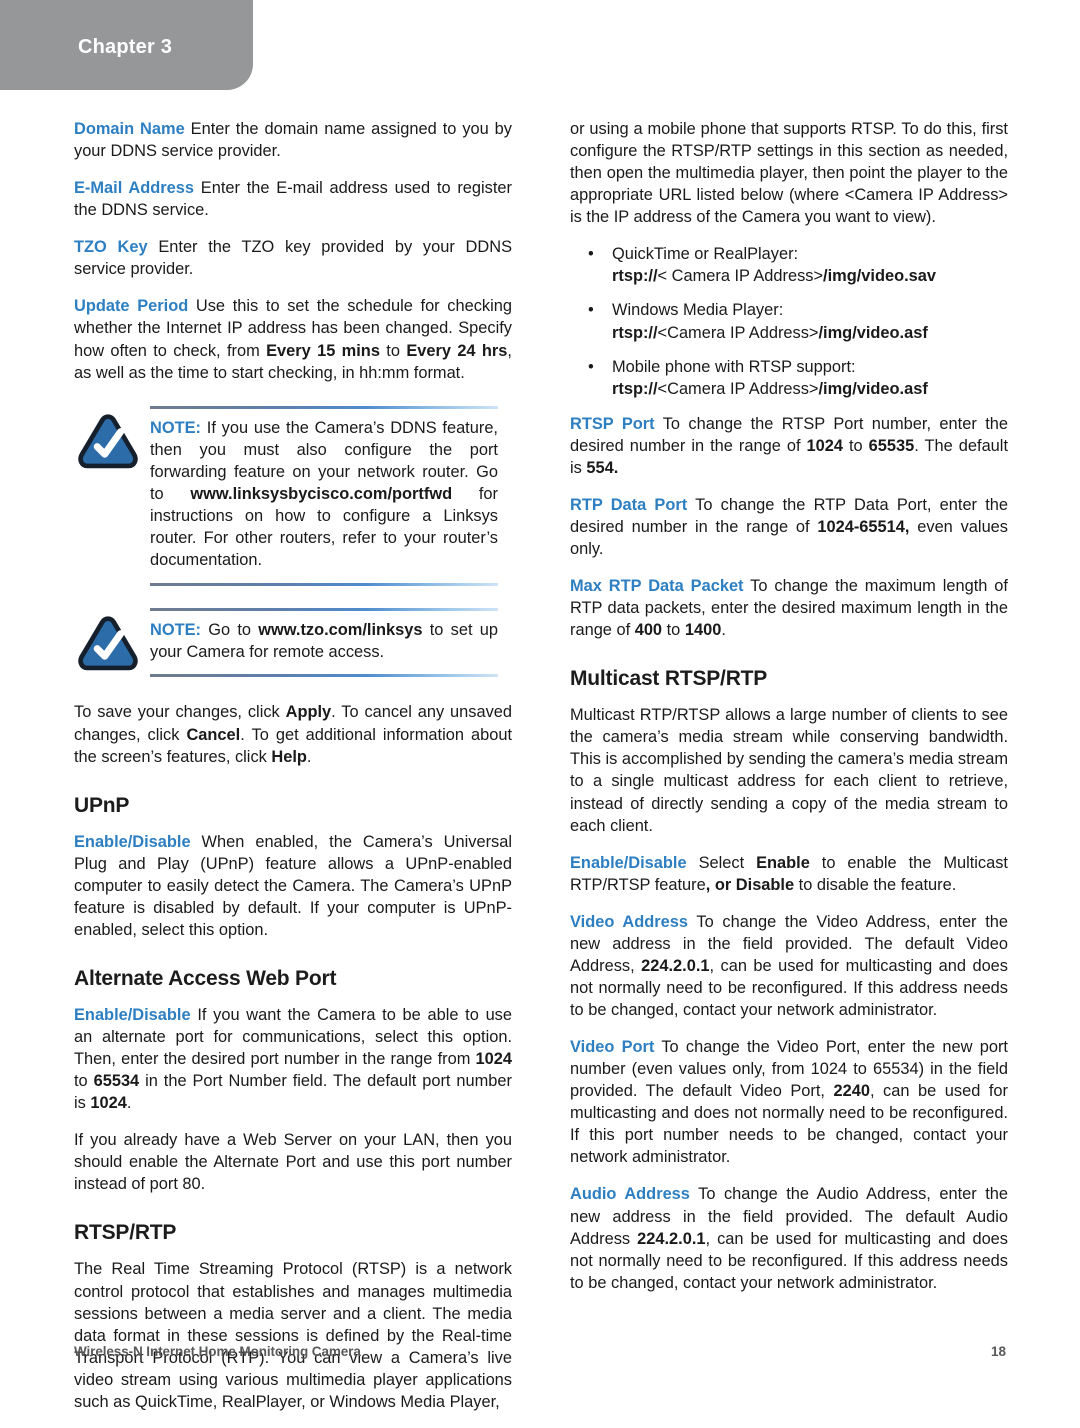 The image size is (1080, 1428). Describe the element at coordinates (629, 504) in the screenshot. I see `term-rtp-data-port: RTP Data Port` at that location.